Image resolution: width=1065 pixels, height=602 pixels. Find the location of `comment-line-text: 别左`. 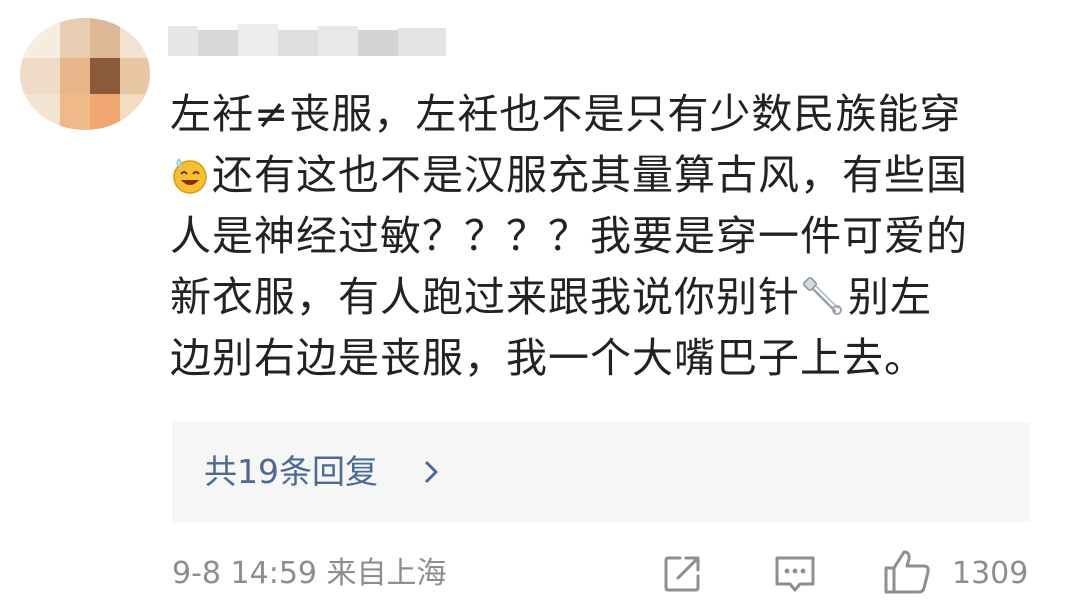

comment-line-text: 别左 is located at coordinates (890, 297).